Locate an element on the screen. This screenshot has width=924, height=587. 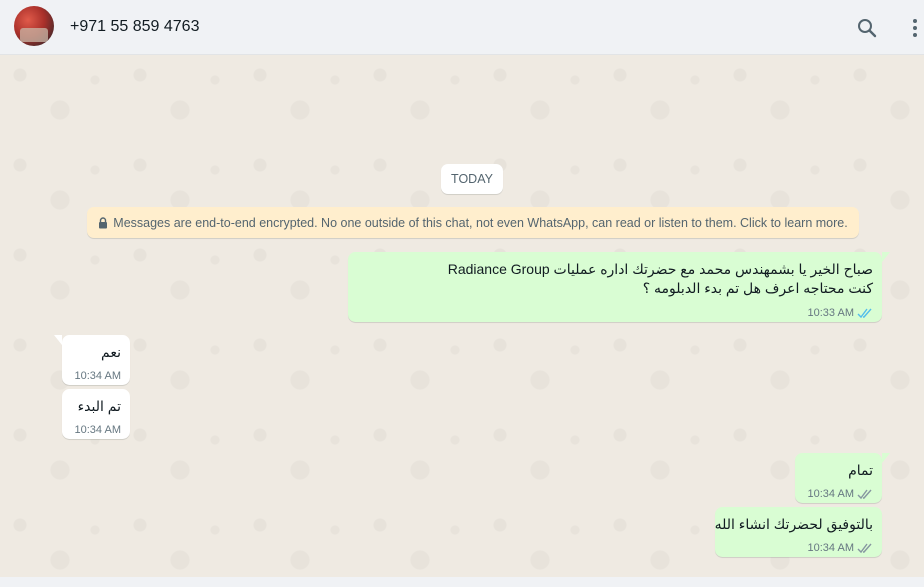
footer-strip is located at coordinates (462, 582).